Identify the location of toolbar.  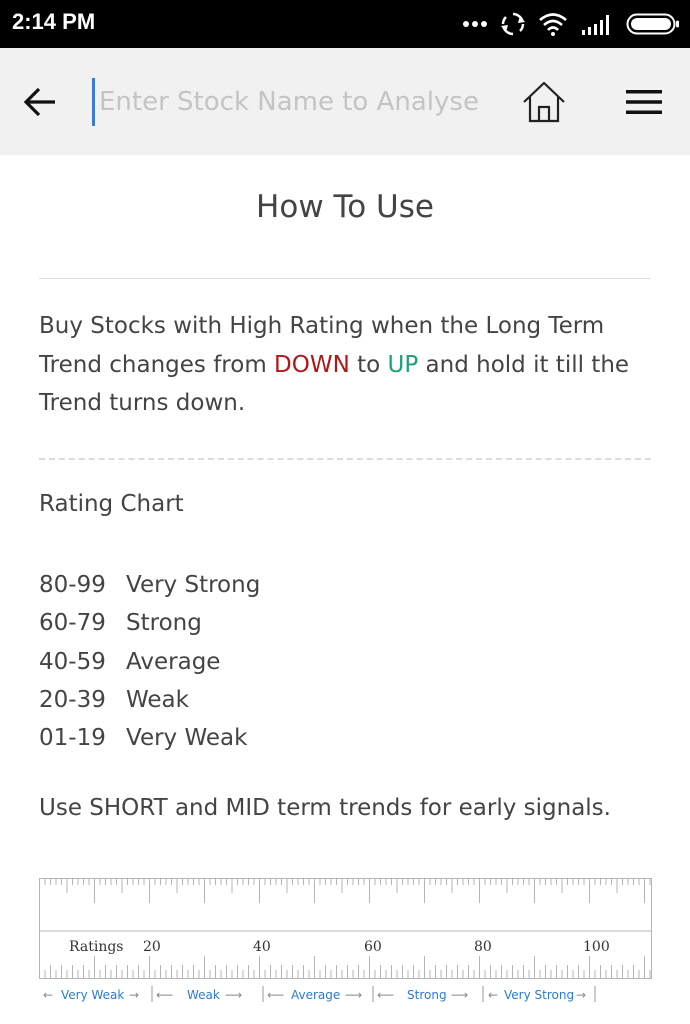
(345, 101).